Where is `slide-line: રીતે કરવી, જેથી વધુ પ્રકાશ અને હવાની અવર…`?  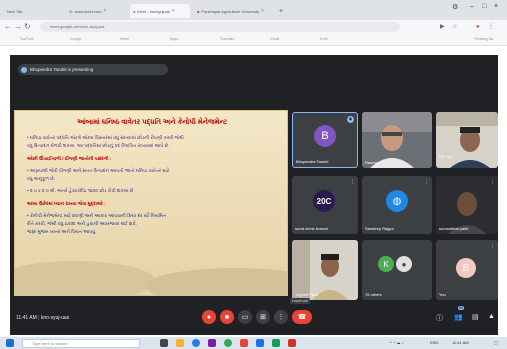
slide-line: રીતે કરવી, જેથી વધુ પ્રકાશ અને હવાની અવર… is located at coordinates (82, 223).